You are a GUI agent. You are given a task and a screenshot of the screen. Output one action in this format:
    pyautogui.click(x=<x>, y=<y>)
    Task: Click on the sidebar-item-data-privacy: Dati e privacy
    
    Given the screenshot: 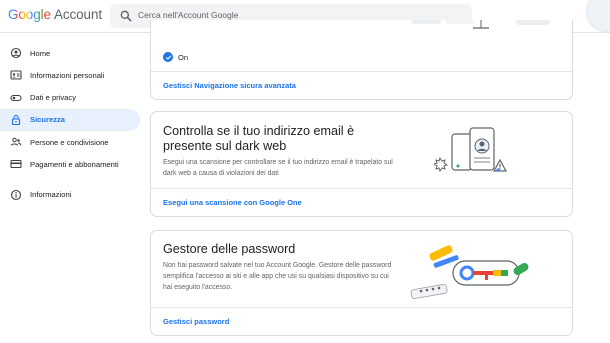 What is the action you would take?
    pyautogui.click(x=70, y=98)
    